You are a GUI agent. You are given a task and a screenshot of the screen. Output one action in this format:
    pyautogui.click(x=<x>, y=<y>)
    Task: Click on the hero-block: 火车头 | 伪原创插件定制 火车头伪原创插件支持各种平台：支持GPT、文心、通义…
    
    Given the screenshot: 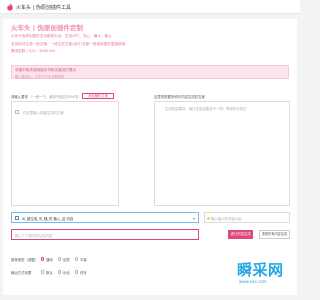 What is the action you would take?
    pyautogui.click(x=81, y=38)
    